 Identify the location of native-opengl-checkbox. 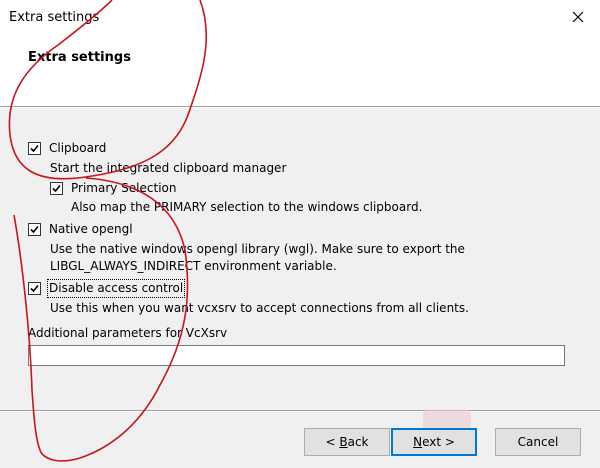
(34, 229).